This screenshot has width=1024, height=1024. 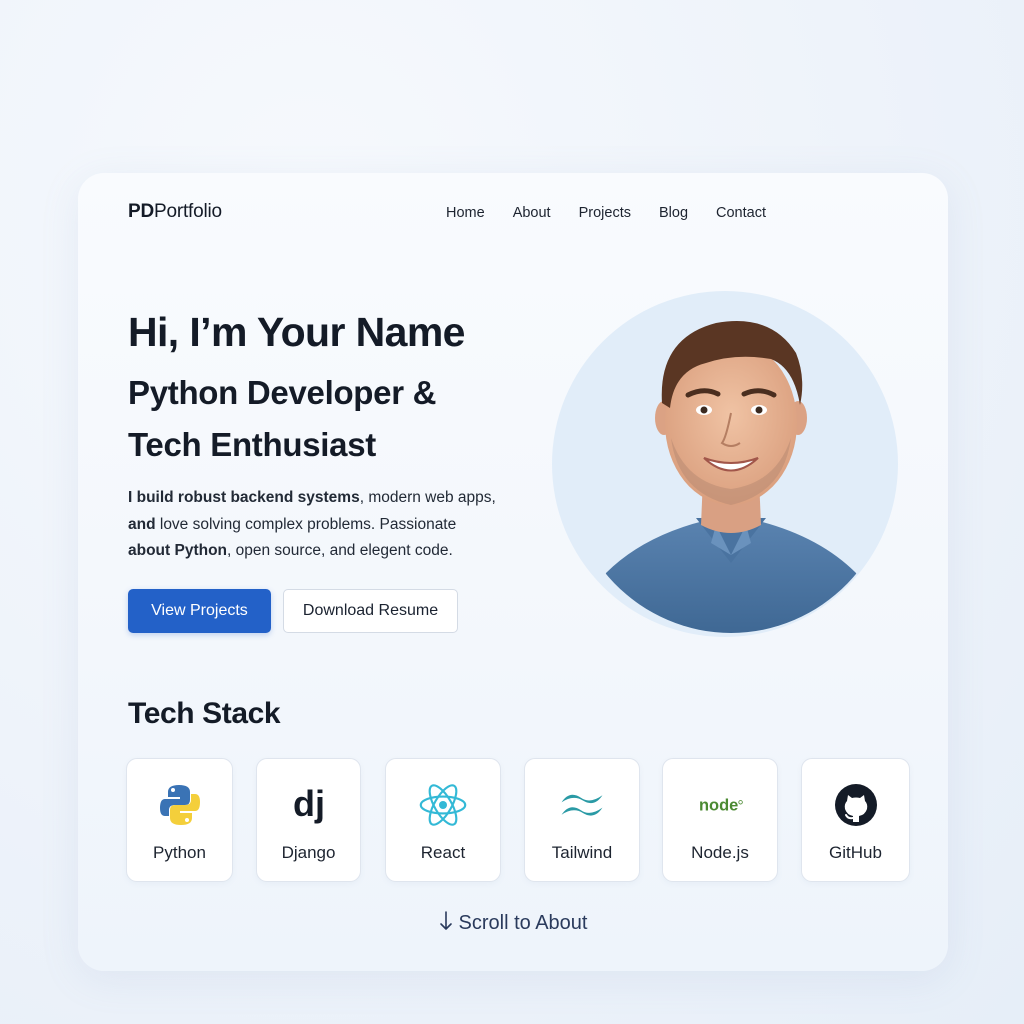 I want to click on nav-projects: Projects, so click(x=605, y=213).